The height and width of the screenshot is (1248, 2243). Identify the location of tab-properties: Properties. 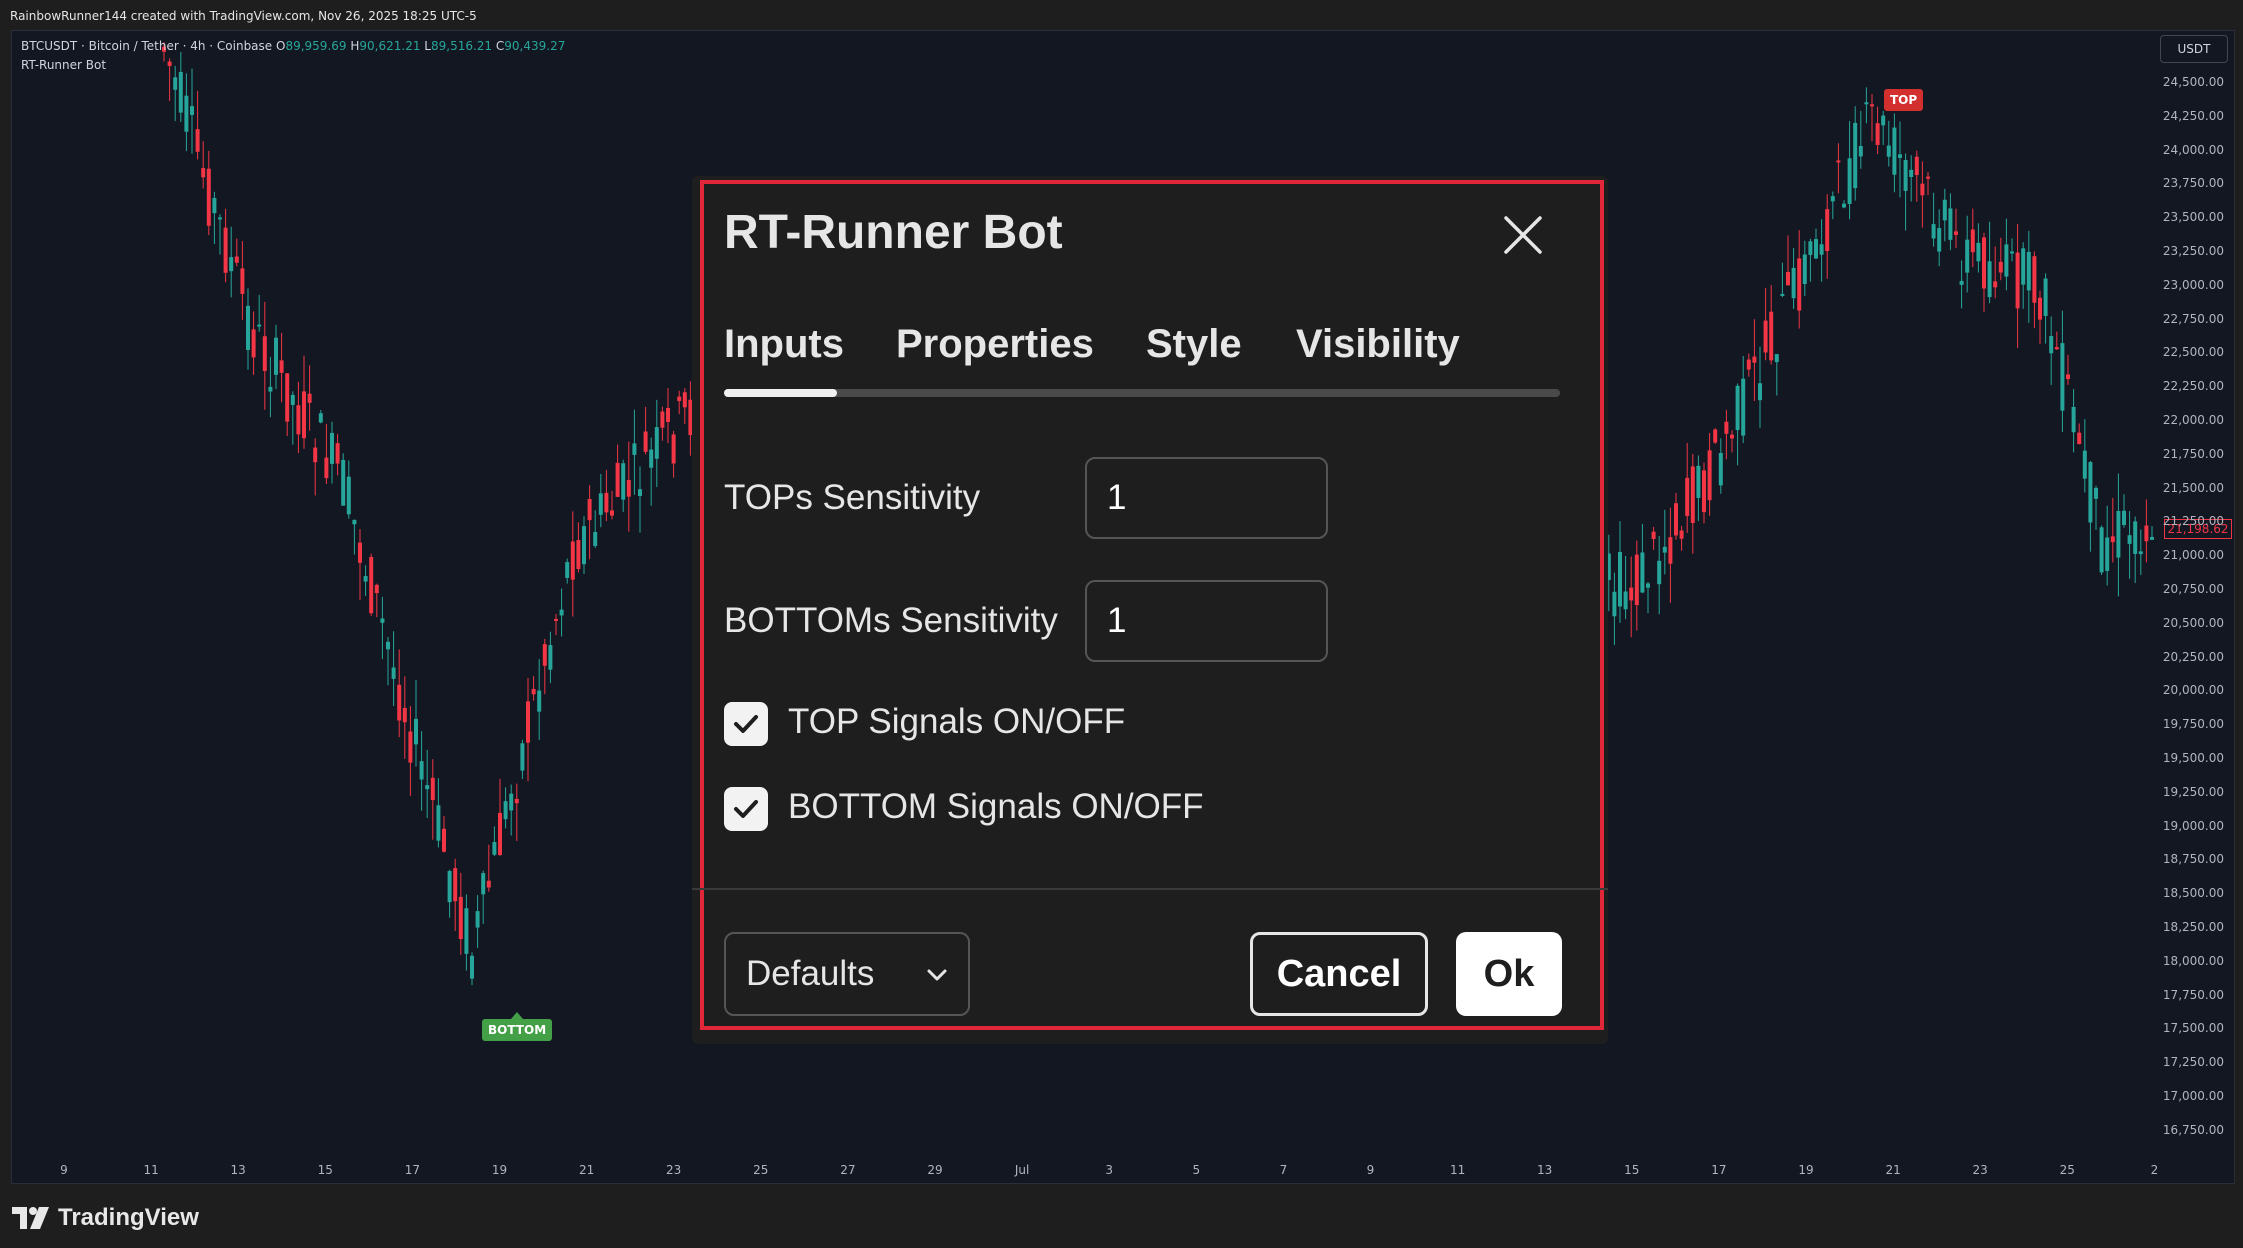
(995, 344).